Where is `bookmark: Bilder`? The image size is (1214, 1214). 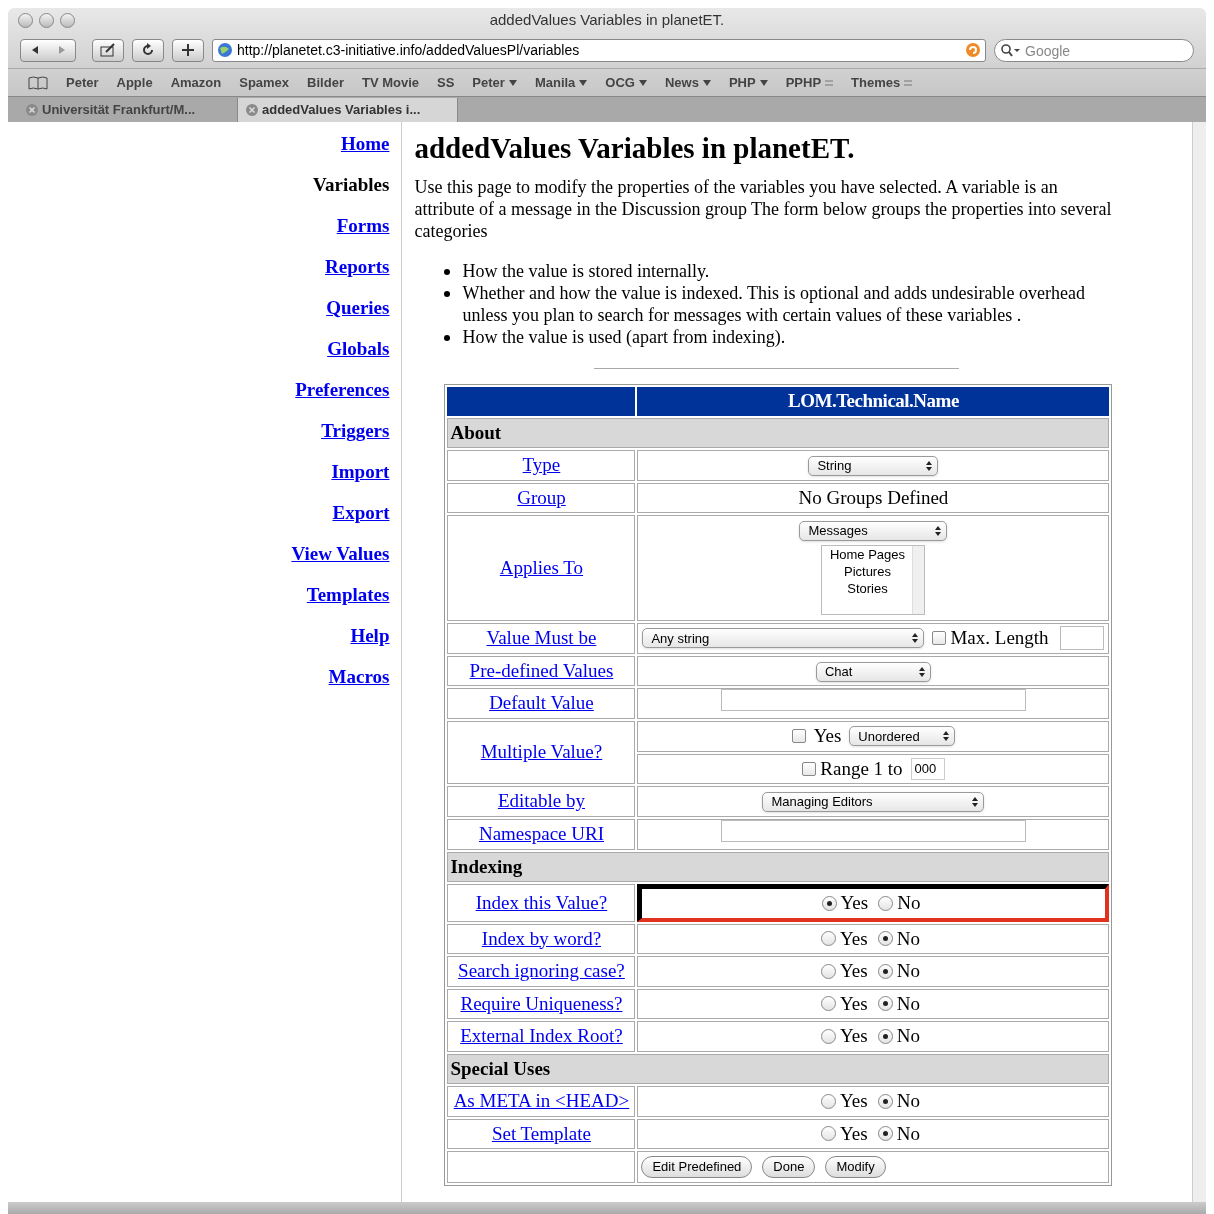 bookmark: Bilder is located at coordinates (325, 82).